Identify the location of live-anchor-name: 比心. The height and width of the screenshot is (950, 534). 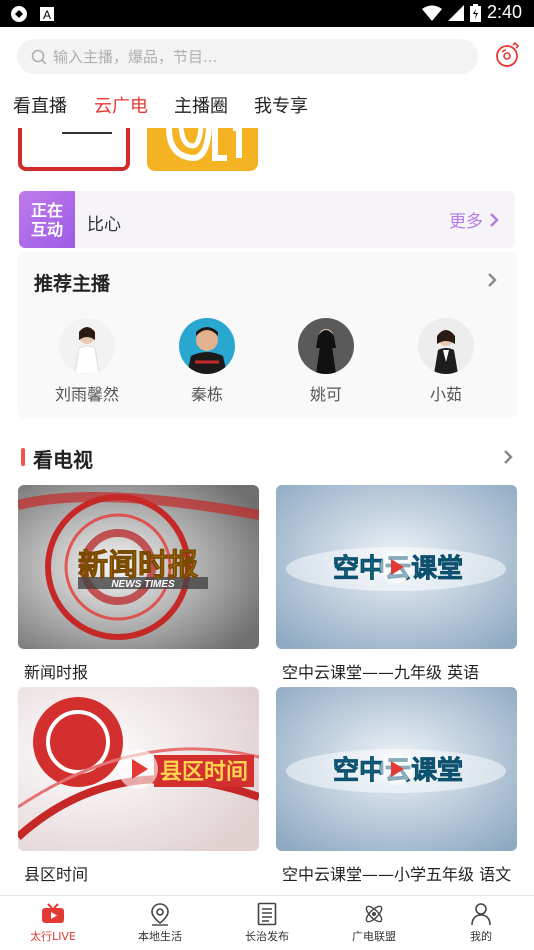
(104, 225).